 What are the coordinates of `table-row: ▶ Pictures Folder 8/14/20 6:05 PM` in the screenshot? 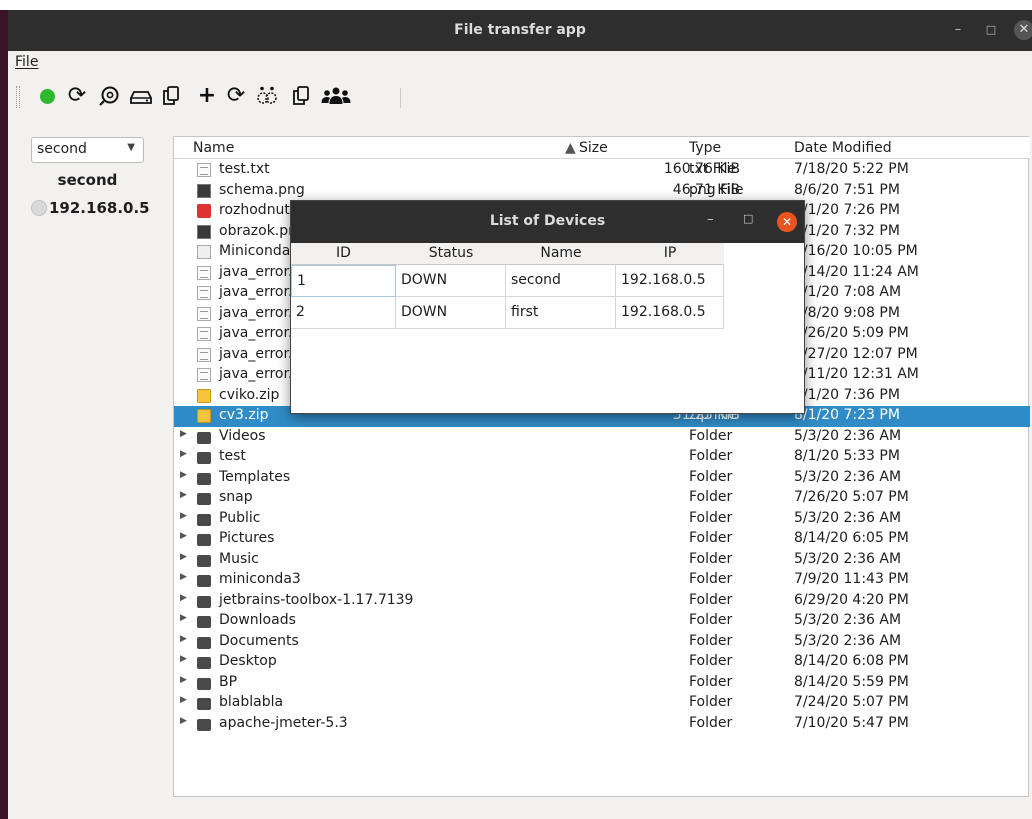 It's located at (602, 539).